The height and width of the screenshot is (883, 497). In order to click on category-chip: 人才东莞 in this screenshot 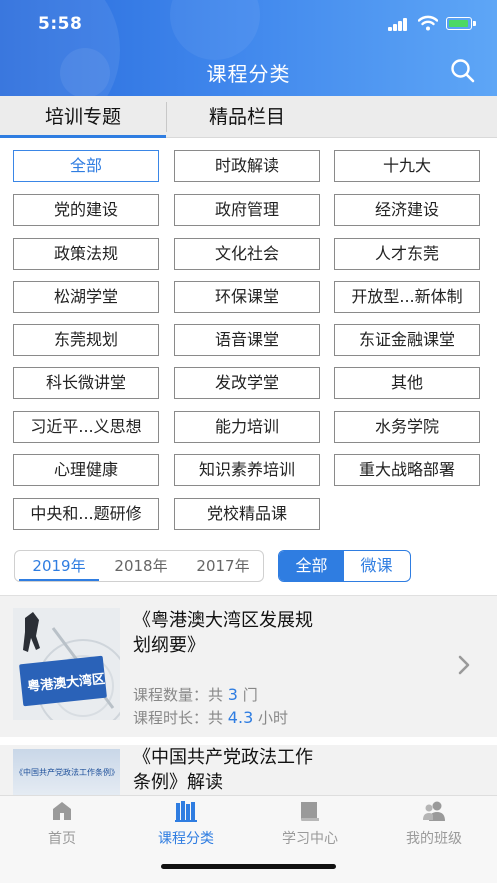, I will do `click(407, 254)`.